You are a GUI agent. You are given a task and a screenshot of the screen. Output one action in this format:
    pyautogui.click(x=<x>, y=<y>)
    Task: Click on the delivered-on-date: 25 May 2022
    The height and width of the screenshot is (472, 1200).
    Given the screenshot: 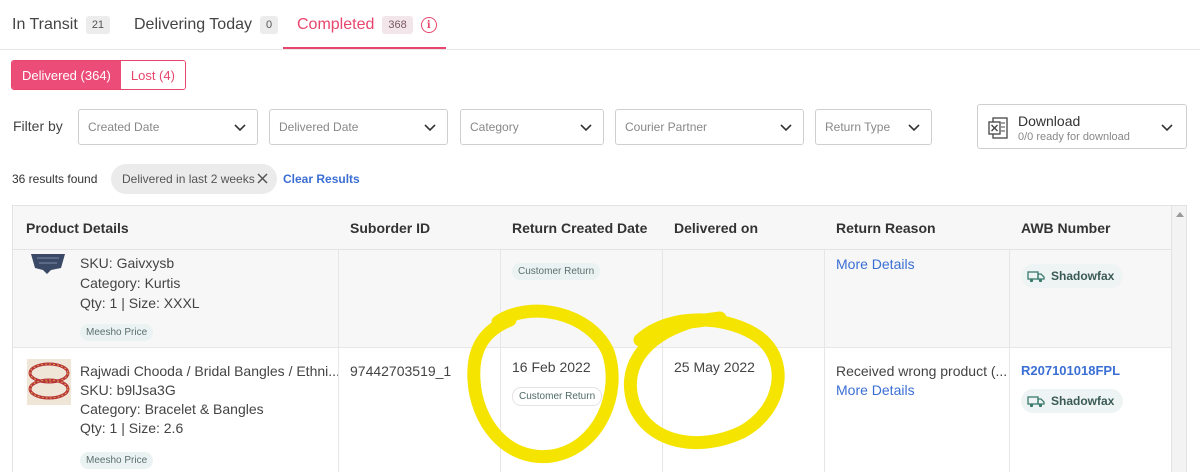 What is the action you would take?
    pyautogui.click(x=714, y=367)
    